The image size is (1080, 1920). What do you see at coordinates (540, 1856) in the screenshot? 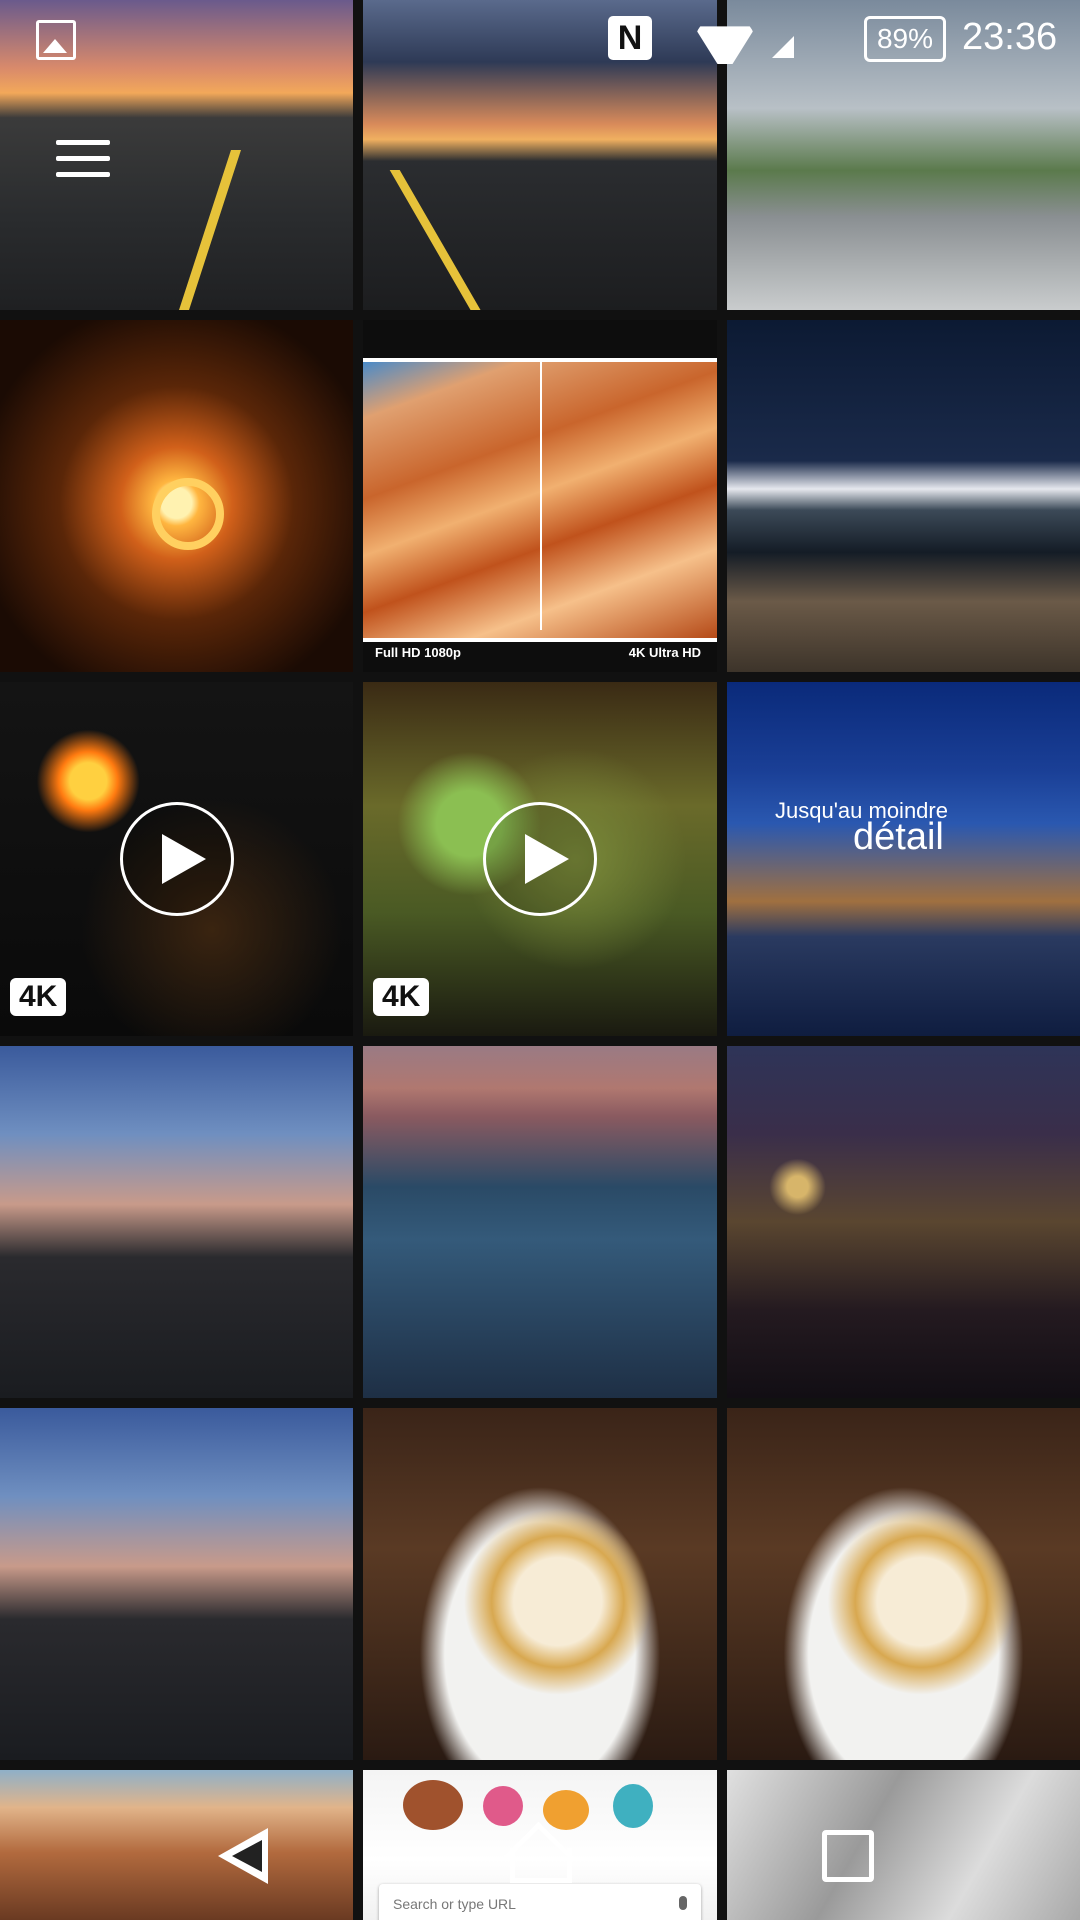
I see `home-icon` at bounding box center [540, 1856].